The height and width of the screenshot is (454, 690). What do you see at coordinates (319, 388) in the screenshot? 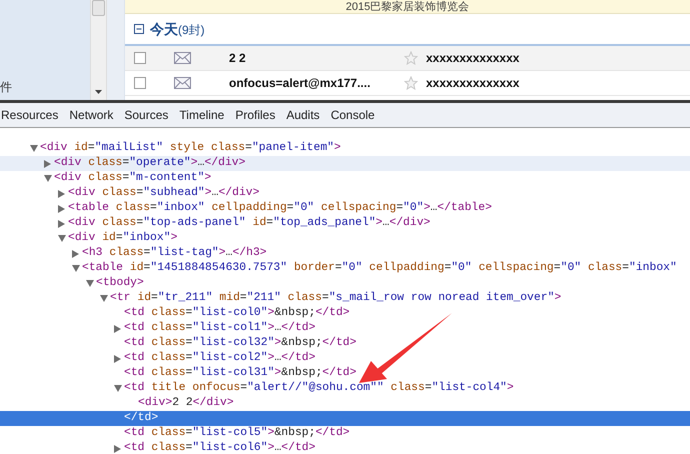
I see `code-line: <td title onfocus="alert//"@sohu.com"" class="list-col4">` at bounding box center [319, 388].